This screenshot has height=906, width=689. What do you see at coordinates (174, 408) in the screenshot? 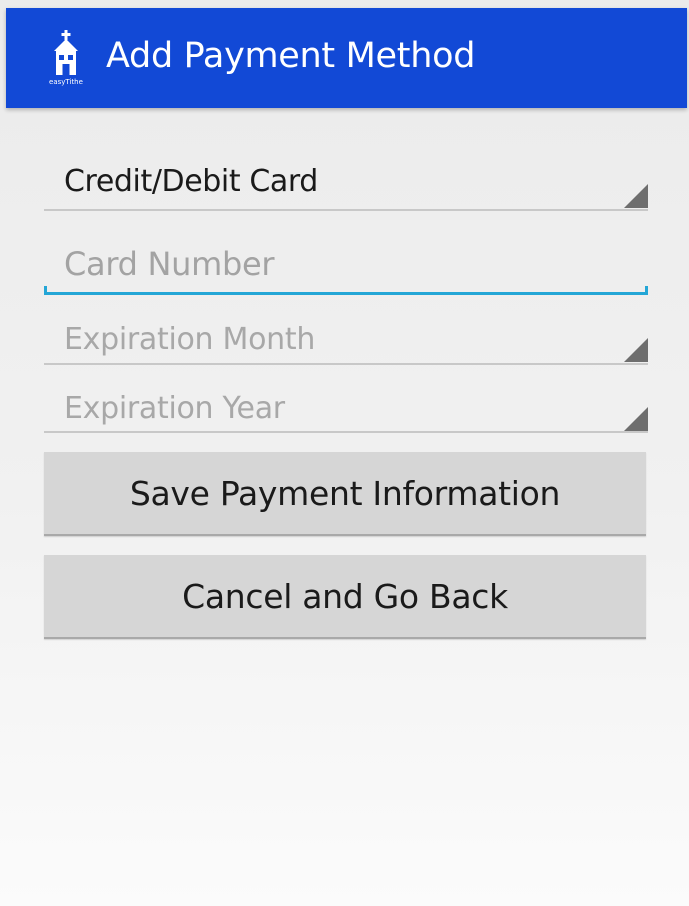
I see `expiration-year-placeholder: Expiration Year` at bounding box center [174, 408].